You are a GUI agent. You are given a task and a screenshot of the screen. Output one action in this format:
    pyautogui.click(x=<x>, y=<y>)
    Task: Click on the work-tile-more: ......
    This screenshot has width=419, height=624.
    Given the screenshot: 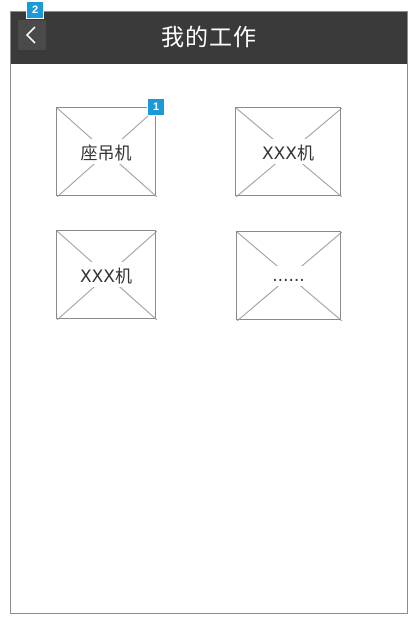 What is the action you would take?
    pyautogui.click(x=289, y=276)
    